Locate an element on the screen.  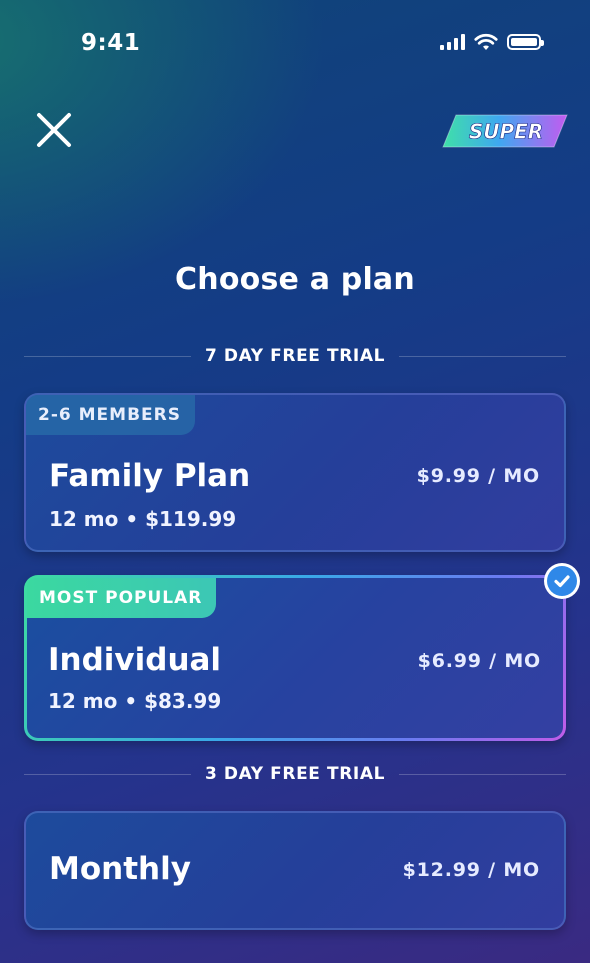
section-label: 3 DAY FREE TRIAL is located at coordinates (295, 774).